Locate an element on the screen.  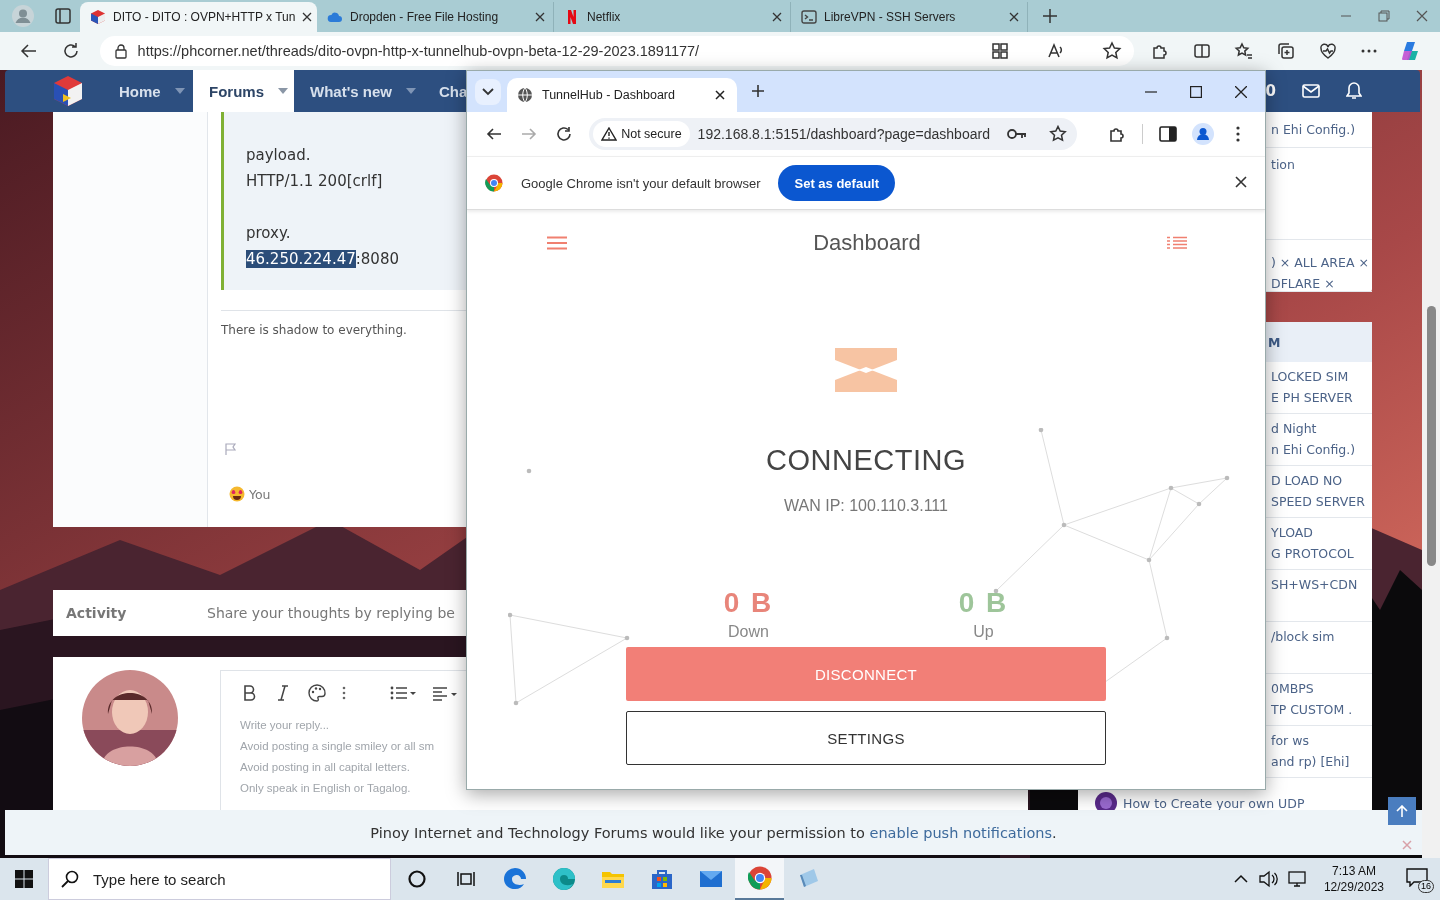
heart-pulse-icon is located at coordinates (1327, 51).